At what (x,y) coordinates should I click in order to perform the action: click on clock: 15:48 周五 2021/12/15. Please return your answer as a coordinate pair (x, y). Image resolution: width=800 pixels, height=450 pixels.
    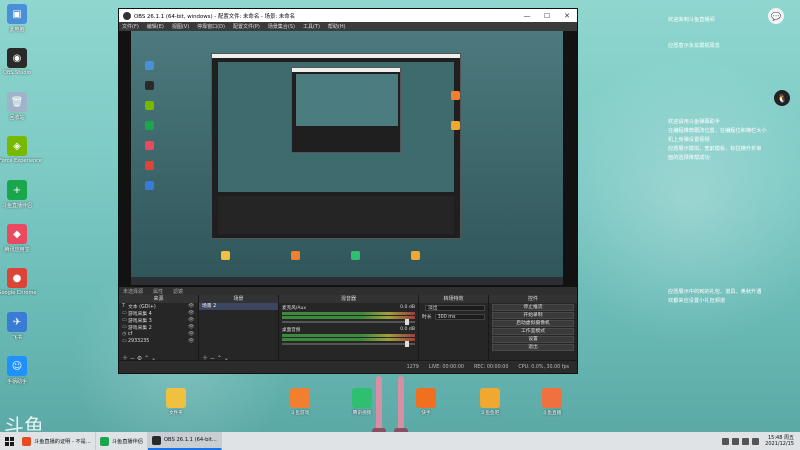
    Looking at the image, I should click on (779, 441).